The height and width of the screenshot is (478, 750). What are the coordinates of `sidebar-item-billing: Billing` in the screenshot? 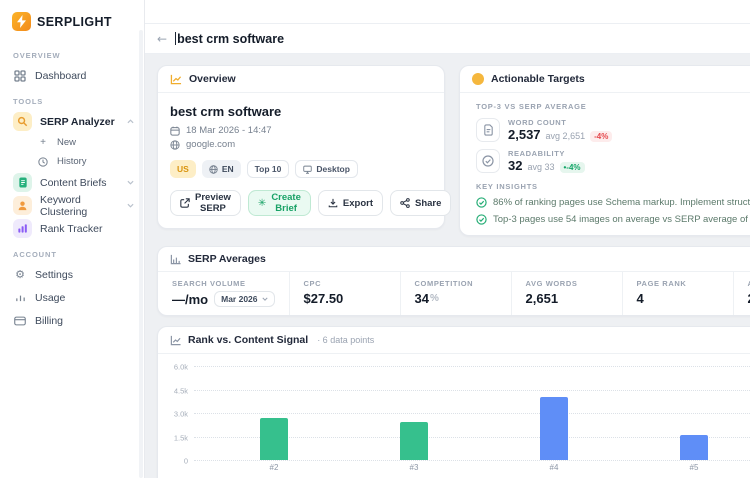 It's located at (72, 320).